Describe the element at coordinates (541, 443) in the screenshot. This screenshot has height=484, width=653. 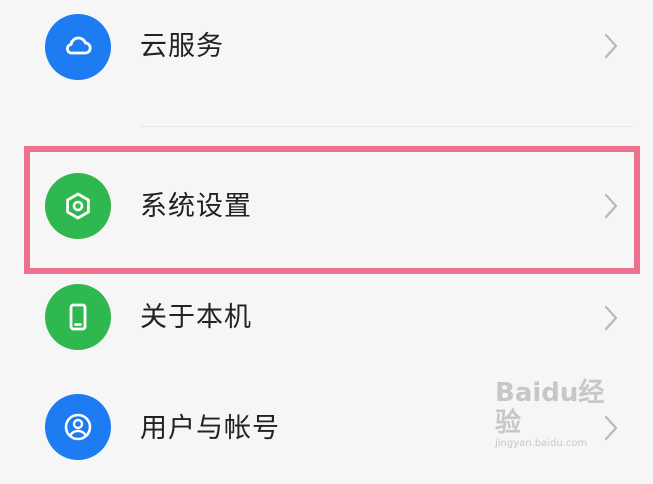
I see `watermark-sub-text: jingyan.baidu.com` at that location.